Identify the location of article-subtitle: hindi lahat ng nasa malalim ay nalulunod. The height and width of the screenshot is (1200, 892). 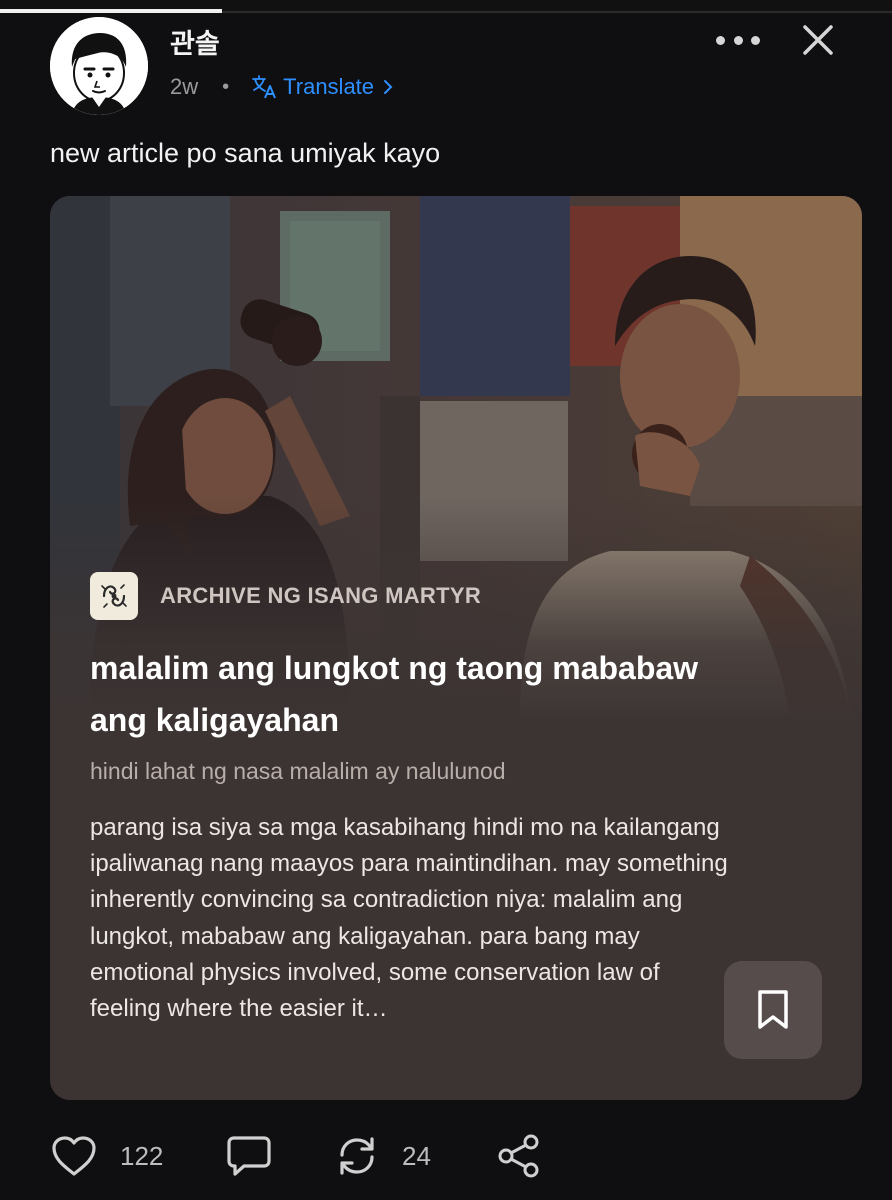
(298, 771).